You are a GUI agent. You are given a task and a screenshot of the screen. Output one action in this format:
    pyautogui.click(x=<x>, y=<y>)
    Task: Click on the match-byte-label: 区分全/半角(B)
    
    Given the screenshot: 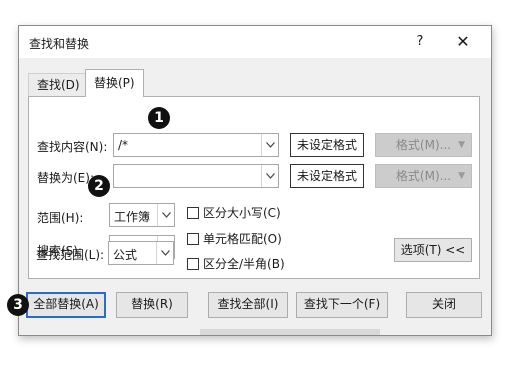 What is the action you would take?
    pyautogui.click(x=244, y=264)
    